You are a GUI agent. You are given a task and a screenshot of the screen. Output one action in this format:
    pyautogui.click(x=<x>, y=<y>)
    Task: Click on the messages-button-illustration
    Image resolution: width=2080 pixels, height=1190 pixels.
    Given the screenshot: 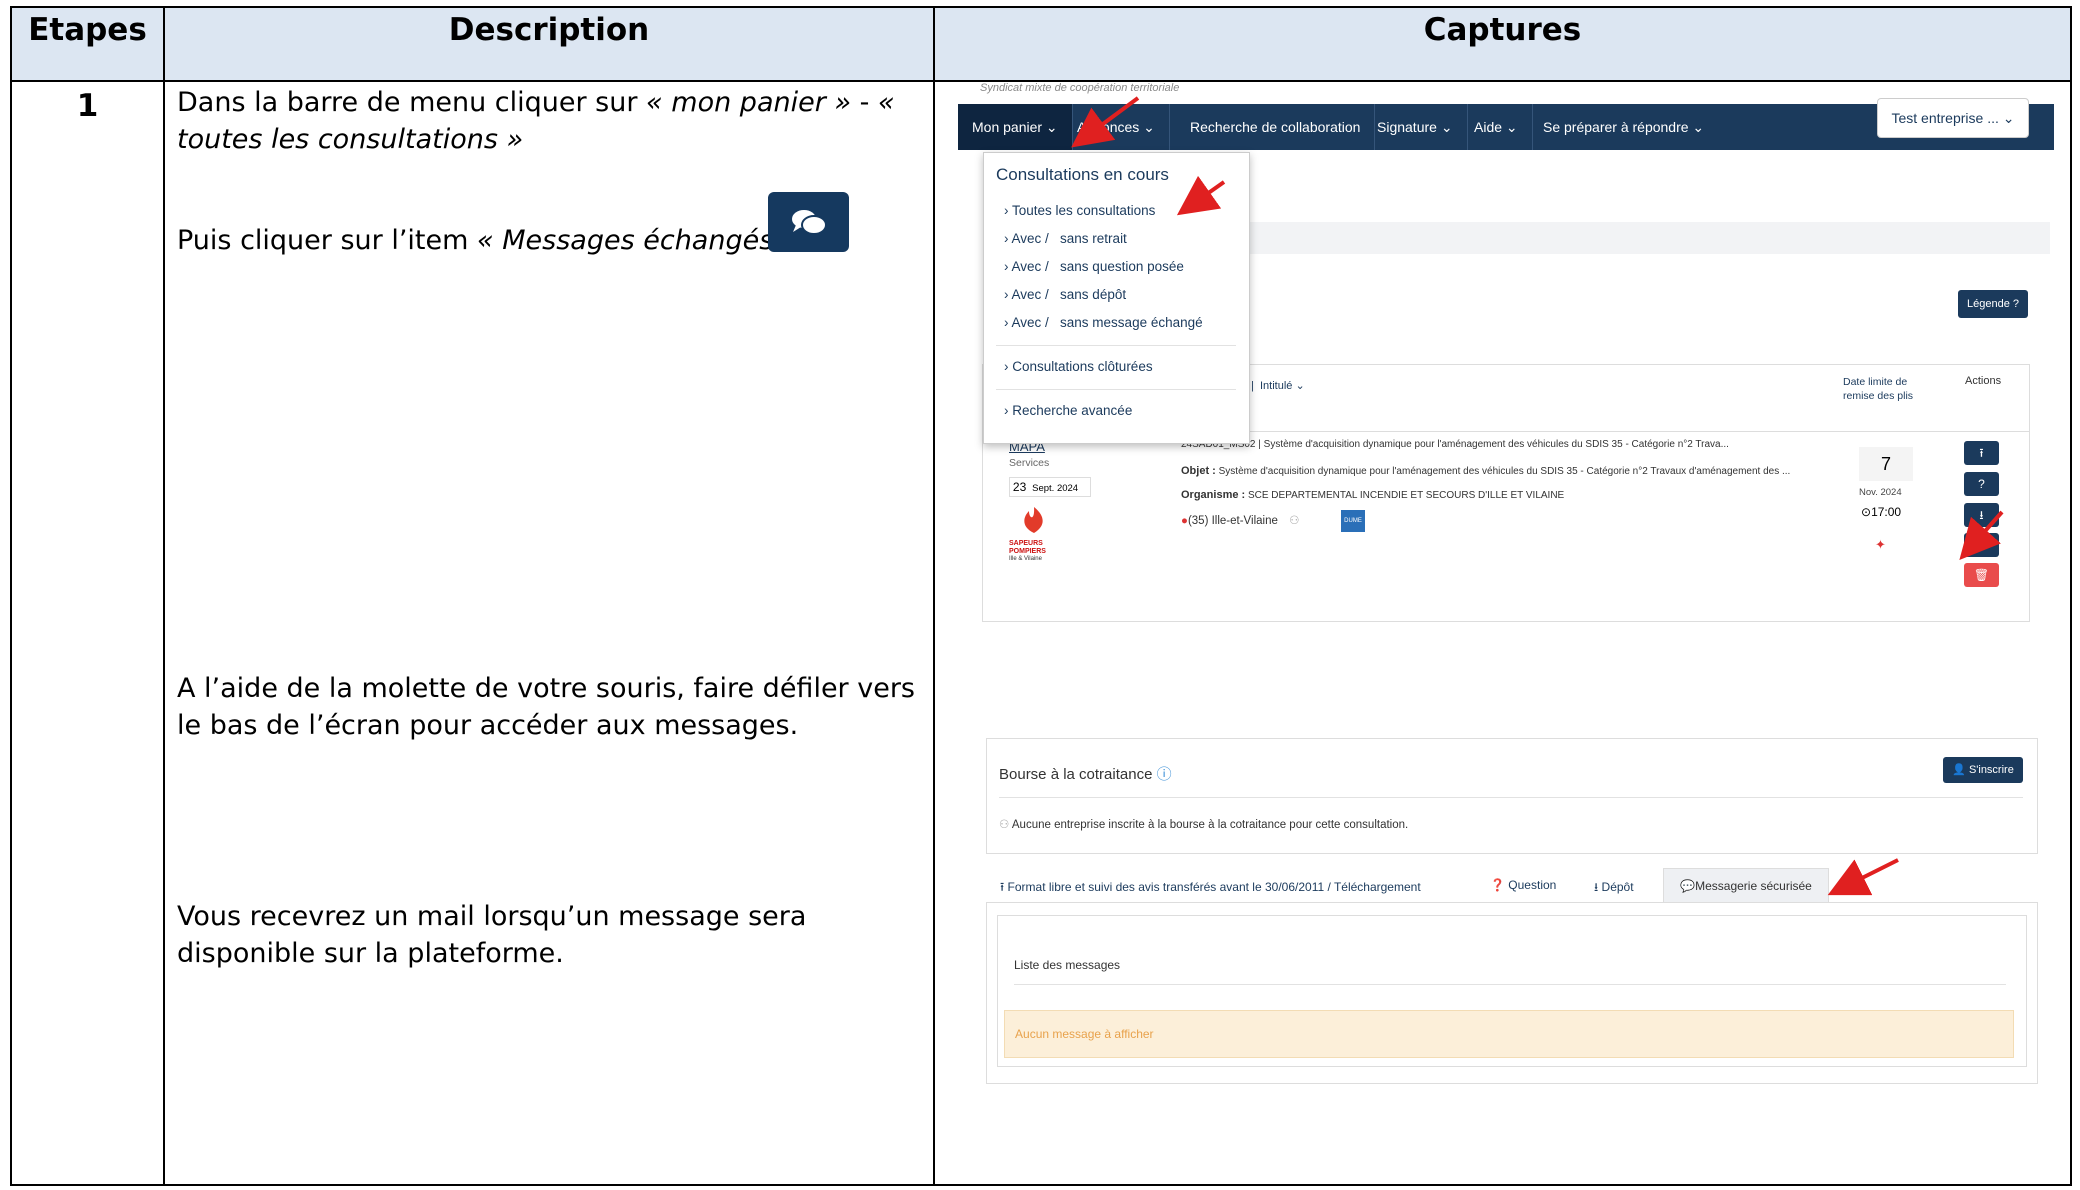 What is the action you would take?
    pyautogui.click(x=808, y=222)
    